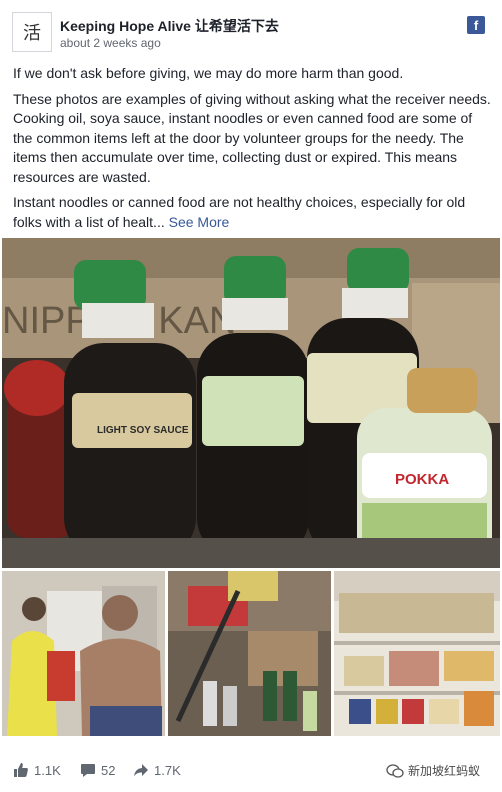  I want to click on share-button: 1.7K, so click(157, 770).